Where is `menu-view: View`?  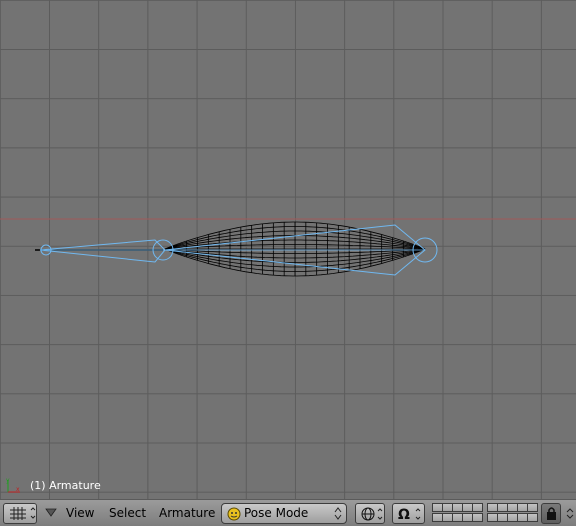
menu-view: View is located at coordinates (80, 513).